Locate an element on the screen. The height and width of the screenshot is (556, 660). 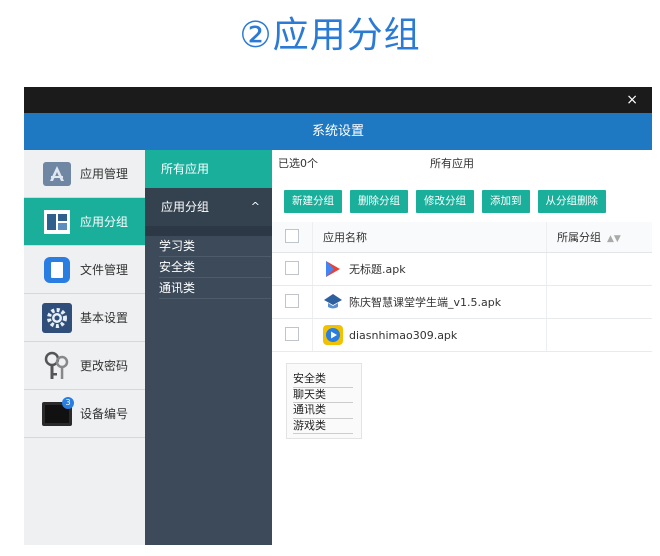
column-header-group: 所属分组 ▲▼ is located at coordinates (599, 237).